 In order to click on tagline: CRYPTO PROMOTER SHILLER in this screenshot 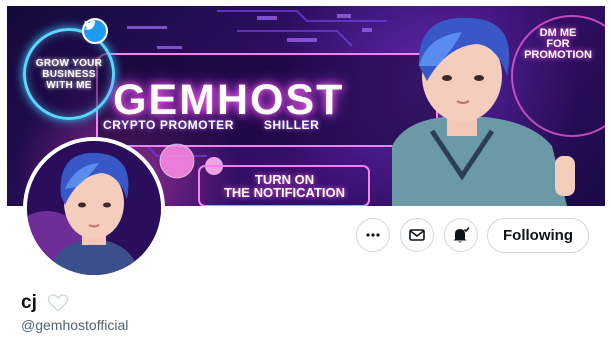, I will do `click(263, 125)`.